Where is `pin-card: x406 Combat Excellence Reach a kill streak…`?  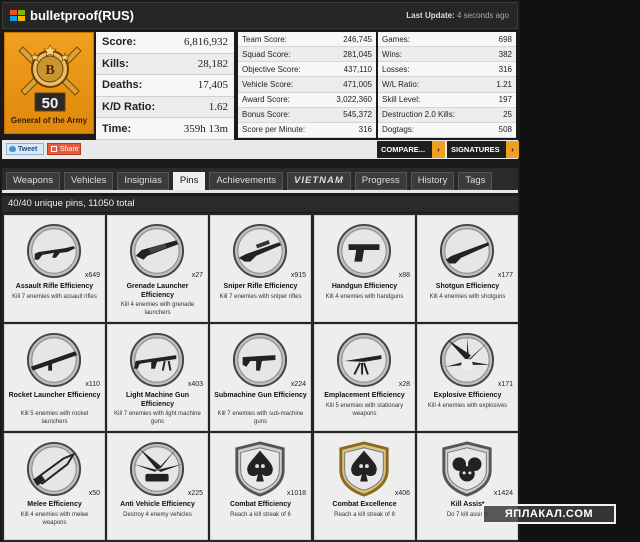 pin-card: x406 Combat Excellence Reach a kill streak… is located at coordinates (364, 486).